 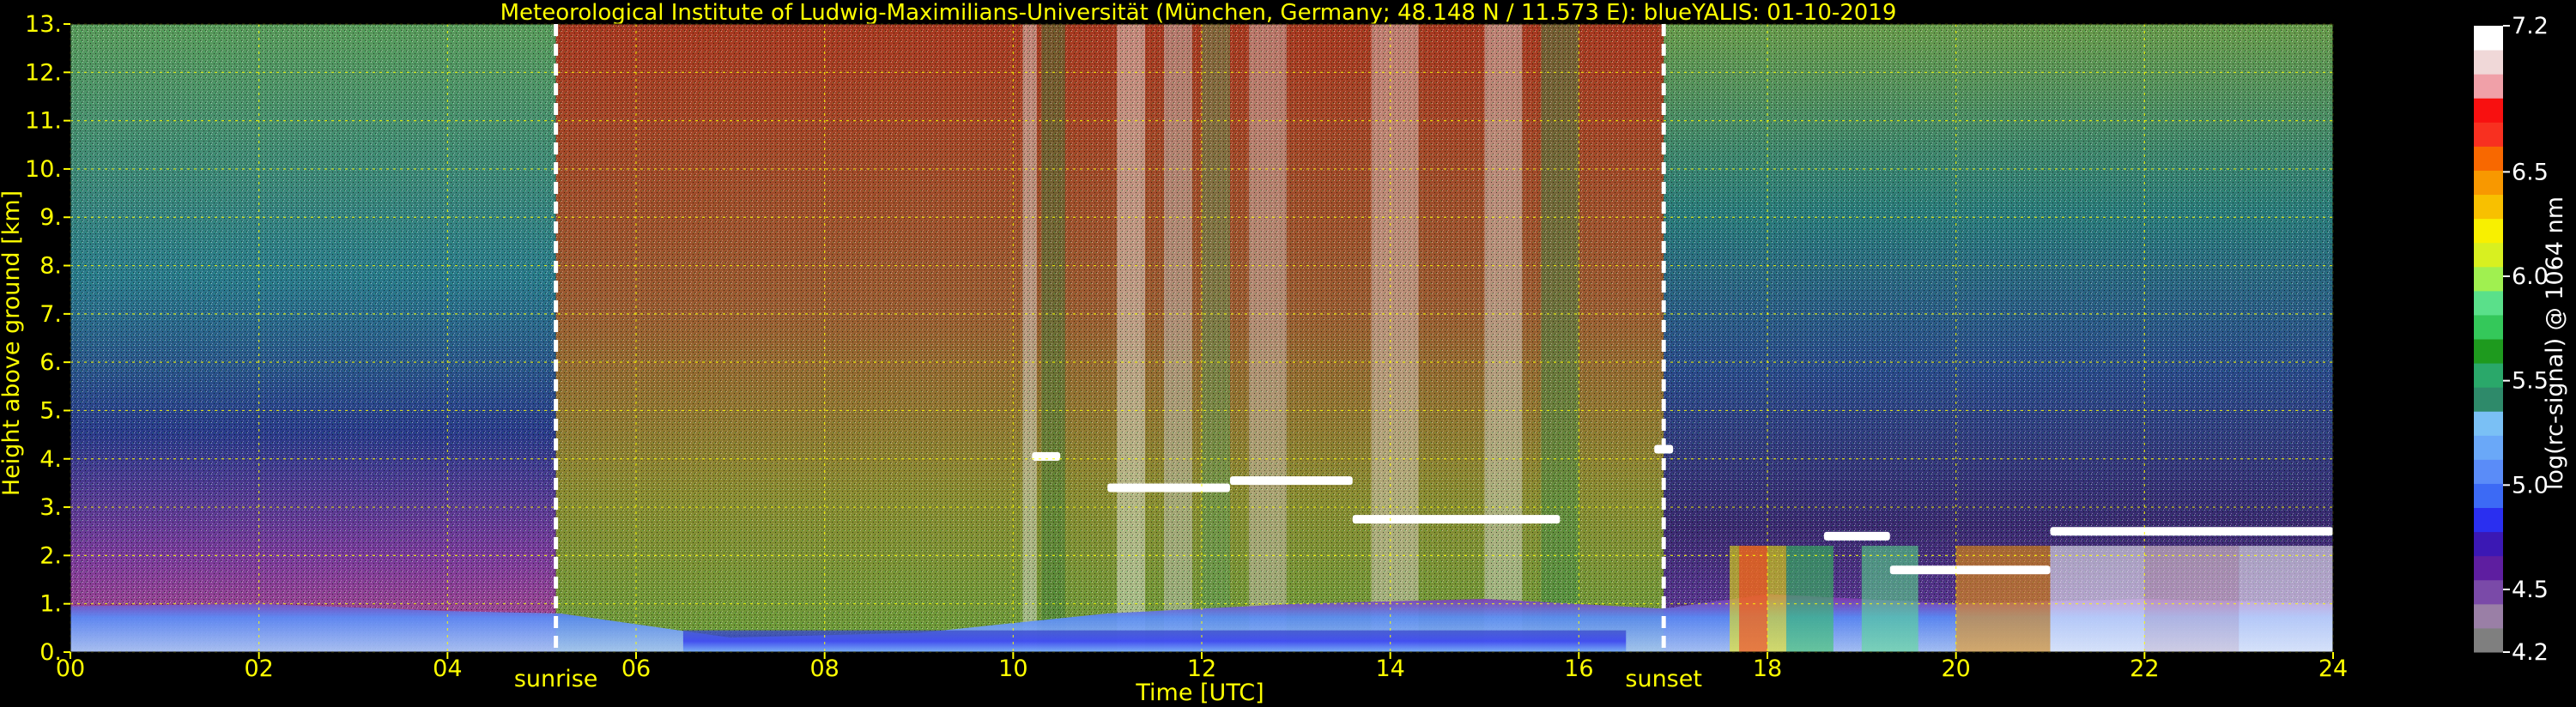 I want to click on x-tick-label: 12, so click(x=1201, y=669).